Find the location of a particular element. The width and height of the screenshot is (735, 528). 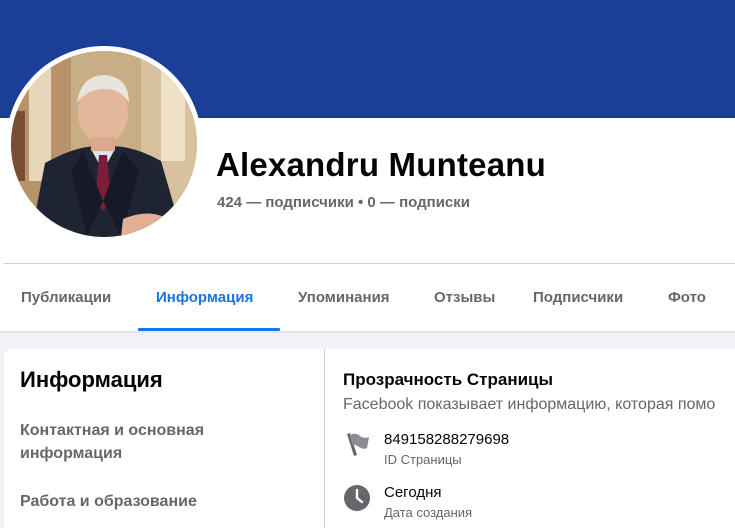

tab-reviews: Отзывы is located at coordinates (464, 297).